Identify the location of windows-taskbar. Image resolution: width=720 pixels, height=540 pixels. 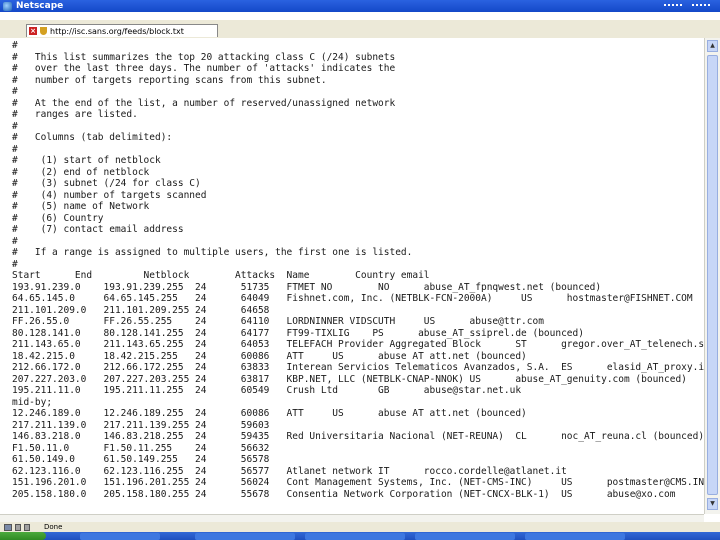
(360, 536).